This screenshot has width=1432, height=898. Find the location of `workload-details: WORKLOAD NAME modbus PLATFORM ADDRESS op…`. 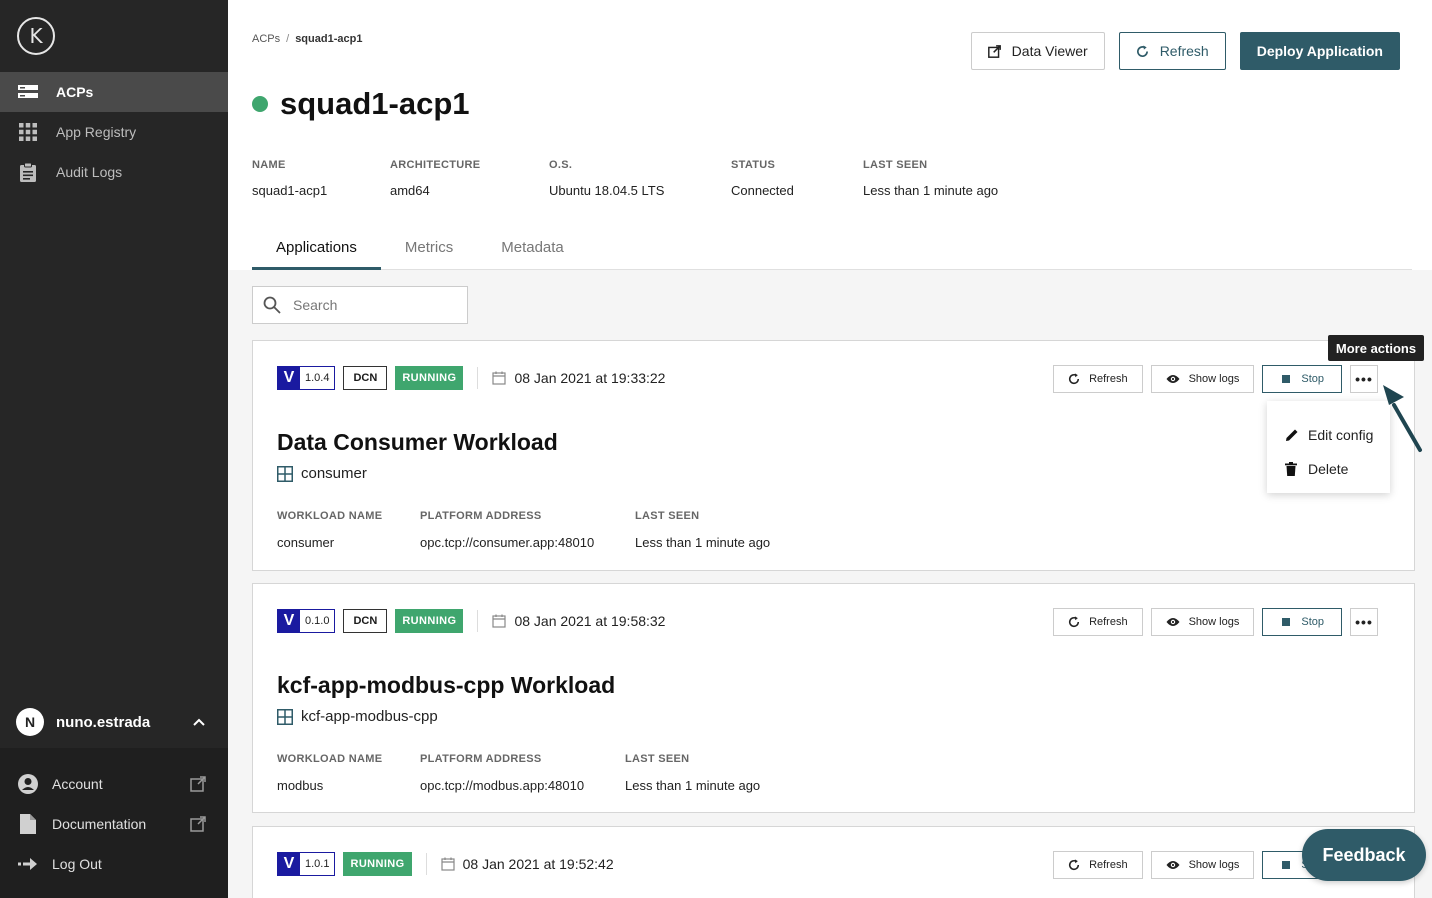

workload-details: WORKLOAD NAME modbus PLATFORM ADDRESS op… is located at coordinates (518, 773).